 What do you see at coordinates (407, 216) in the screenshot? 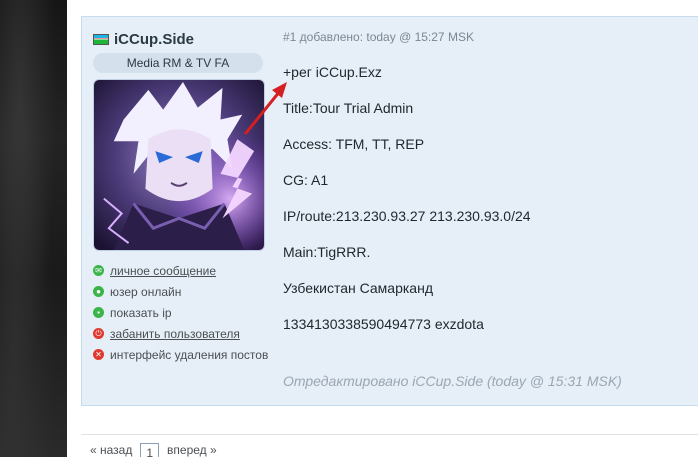
I see `post-line: IP/route:213.230.93.27 213.230.93.0/24` at bounding box center [407, 216].